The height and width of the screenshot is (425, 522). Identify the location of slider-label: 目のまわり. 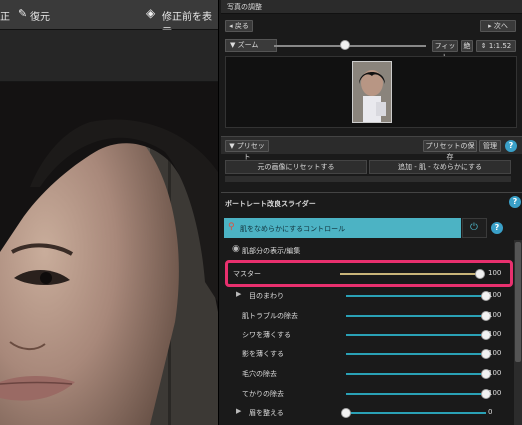
(266, 296).